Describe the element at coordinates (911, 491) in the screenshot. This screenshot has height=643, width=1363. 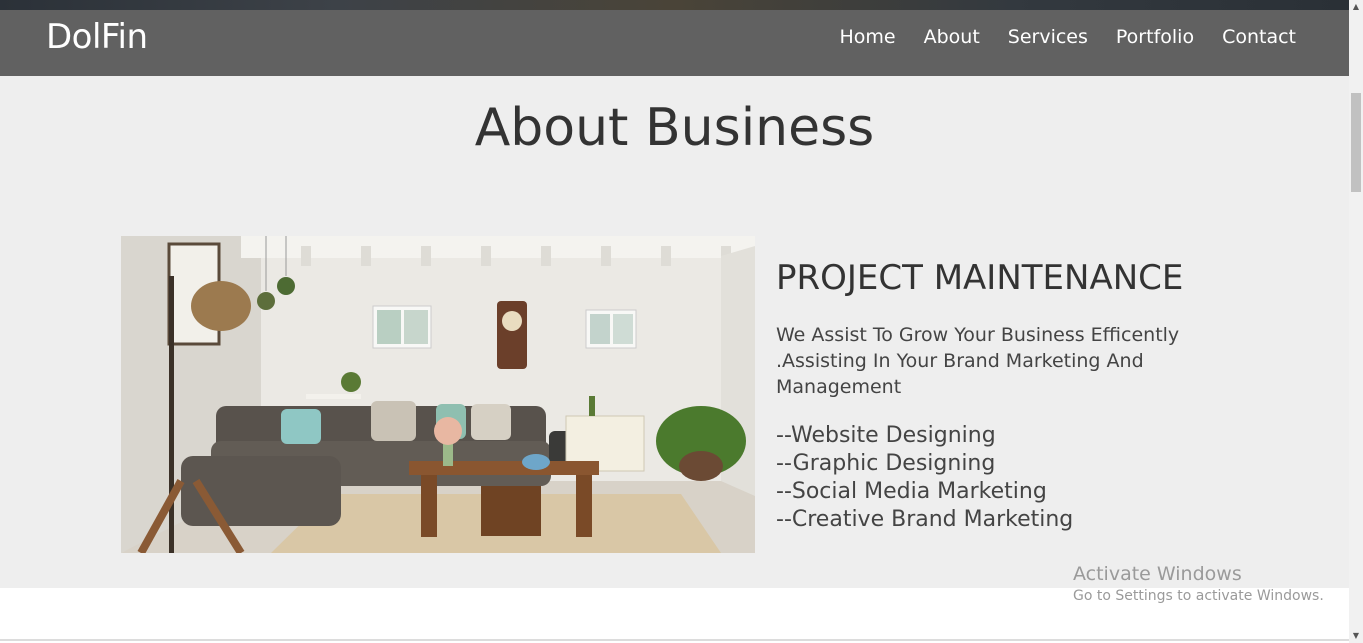
I see `service-item: --Social Media Marketing` at that location.